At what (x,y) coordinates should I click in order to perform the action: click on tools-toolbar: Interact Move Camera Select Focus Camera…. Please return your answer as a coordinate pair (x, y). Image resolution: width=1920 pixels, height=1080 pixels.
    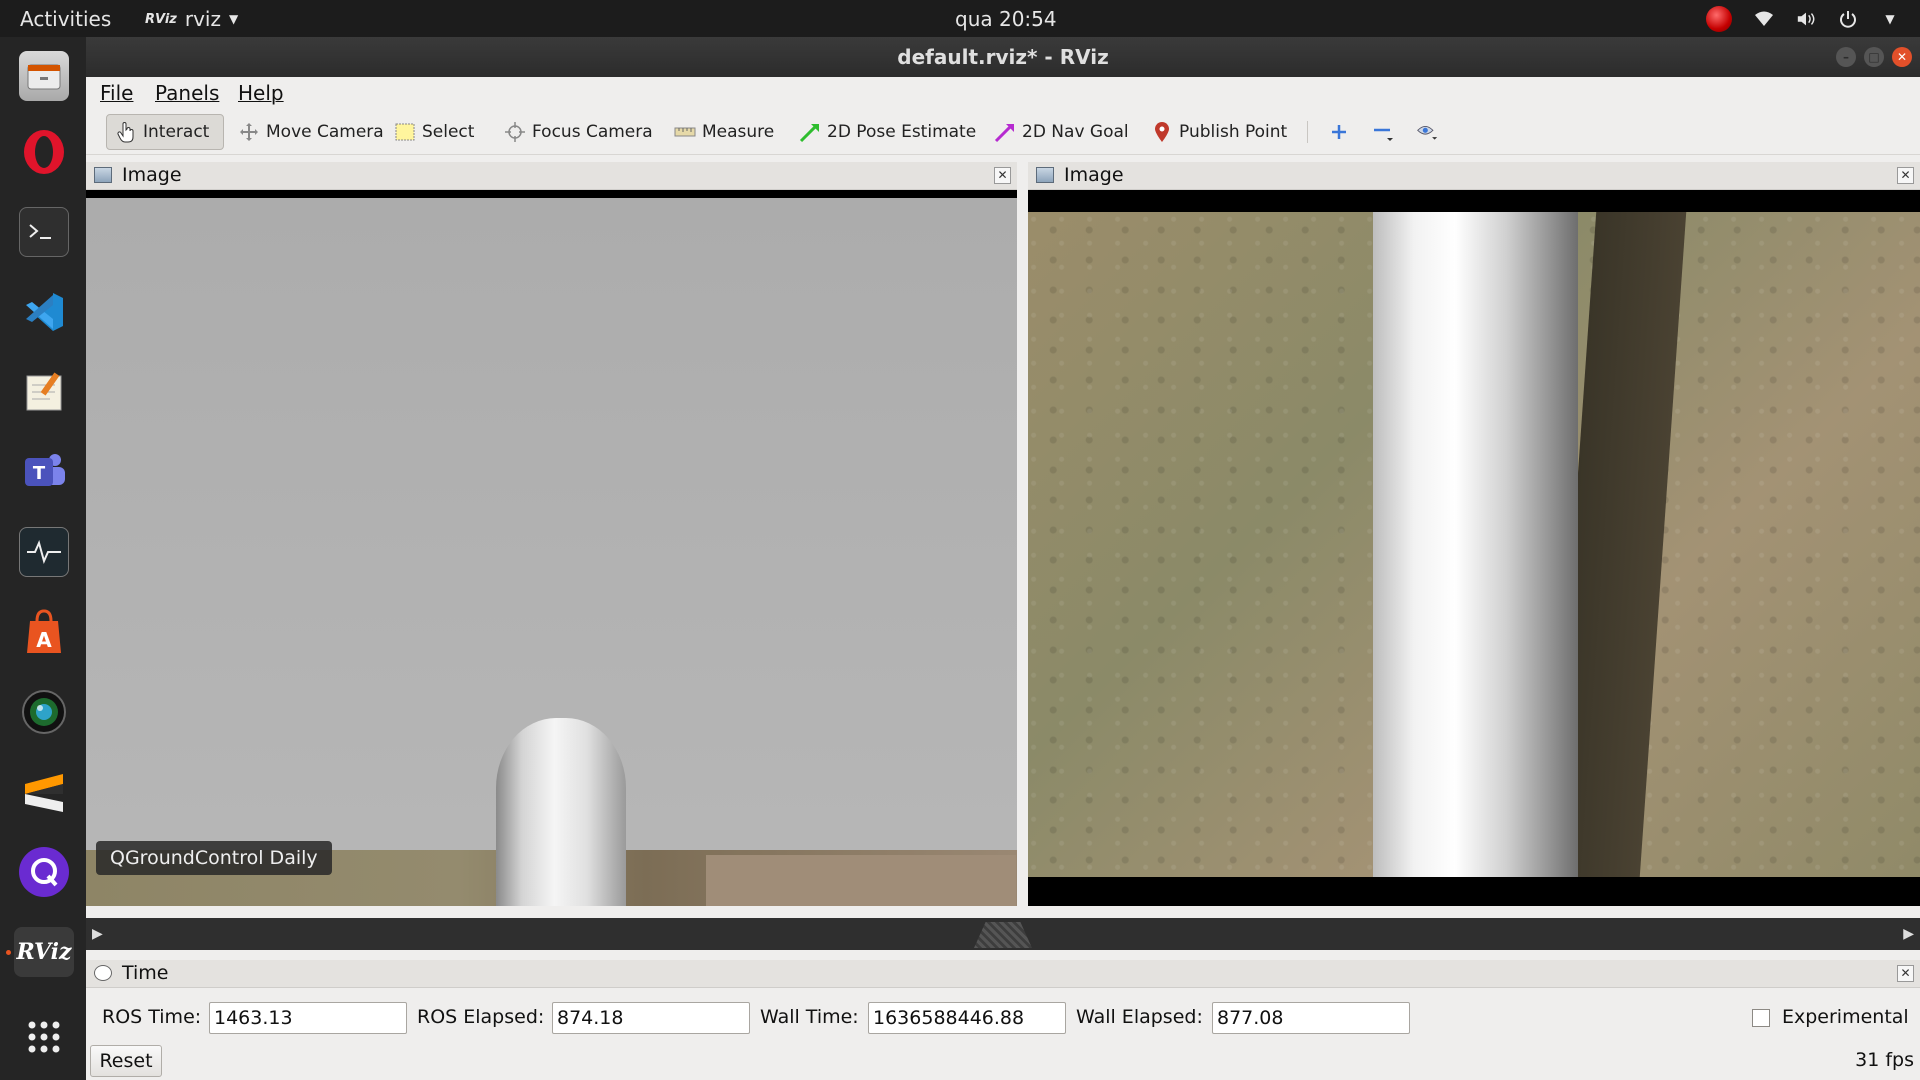
    Looking at the image, I should click on (1003, 132).